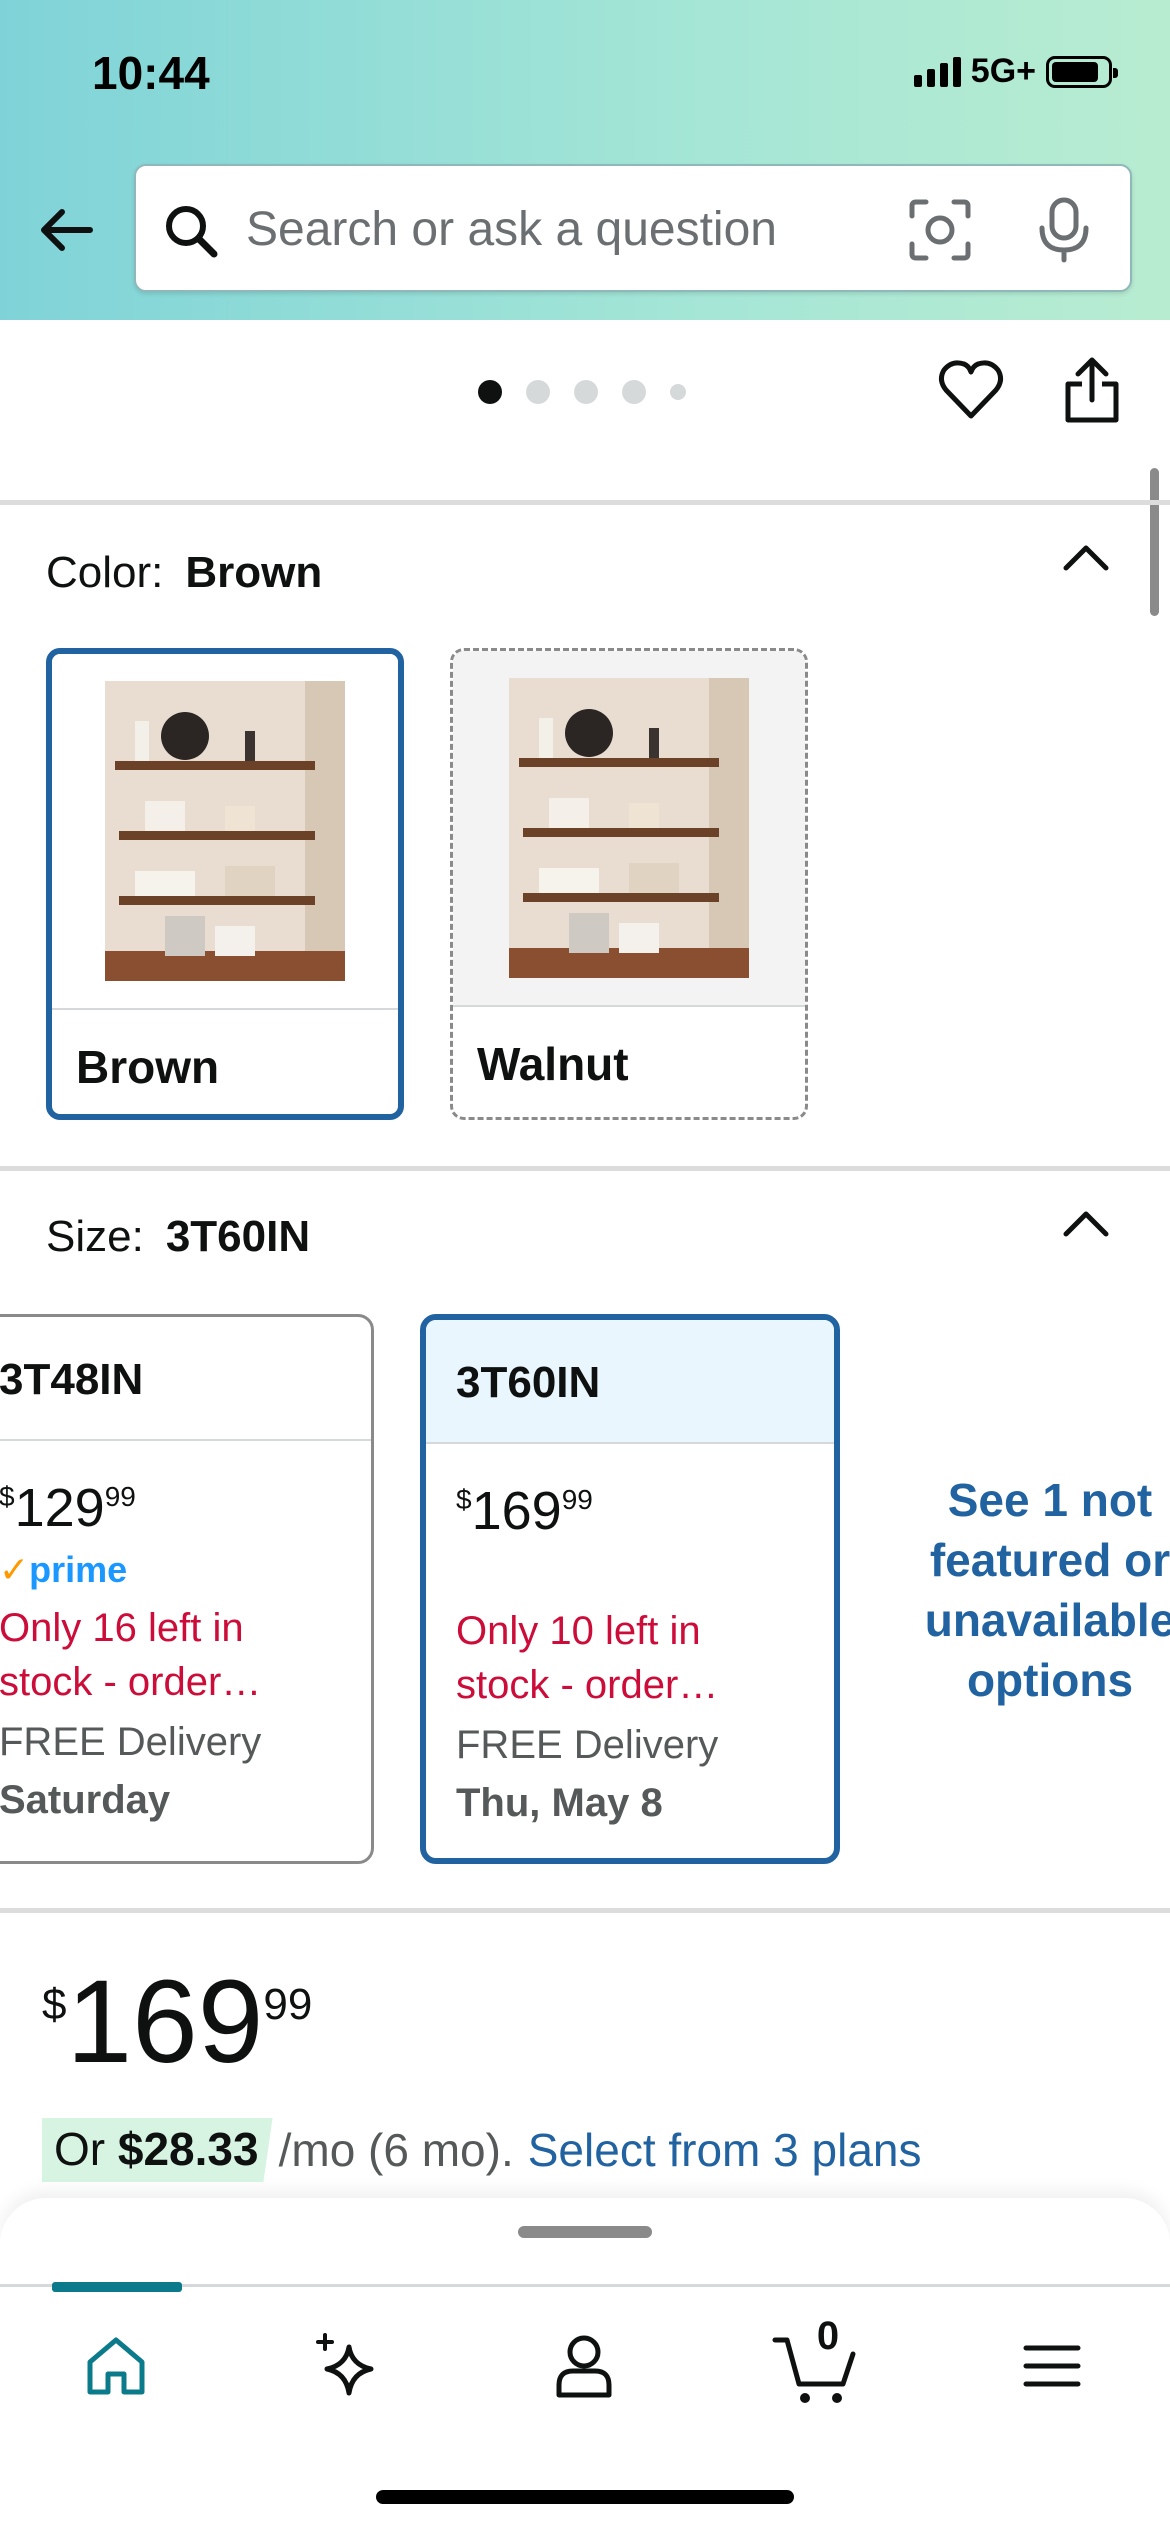  I want to click on color-option-label: Brown, so click(148, 1067).